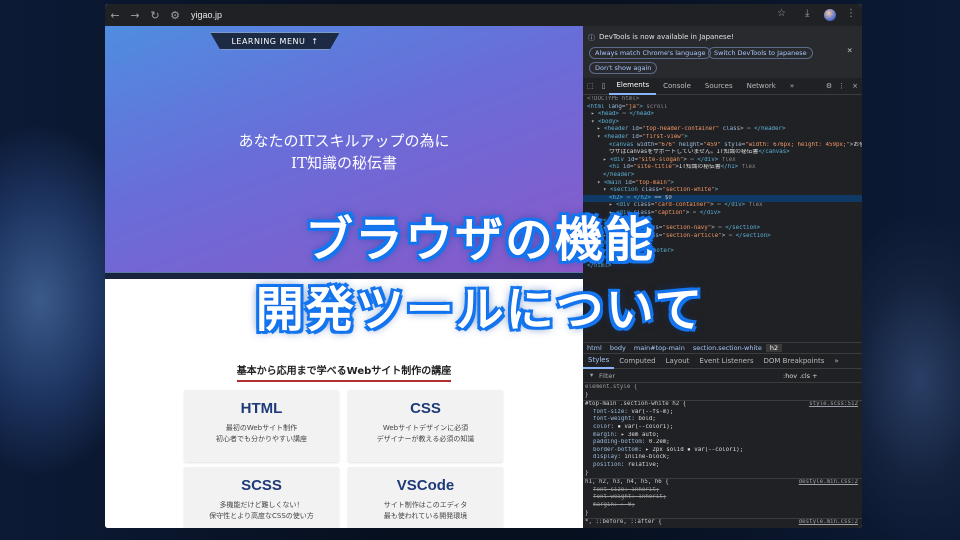 This screenshot has width=960, height=540. I want to click on site-slogan: あなたのITスキルアップの為に, so click(344, 141).